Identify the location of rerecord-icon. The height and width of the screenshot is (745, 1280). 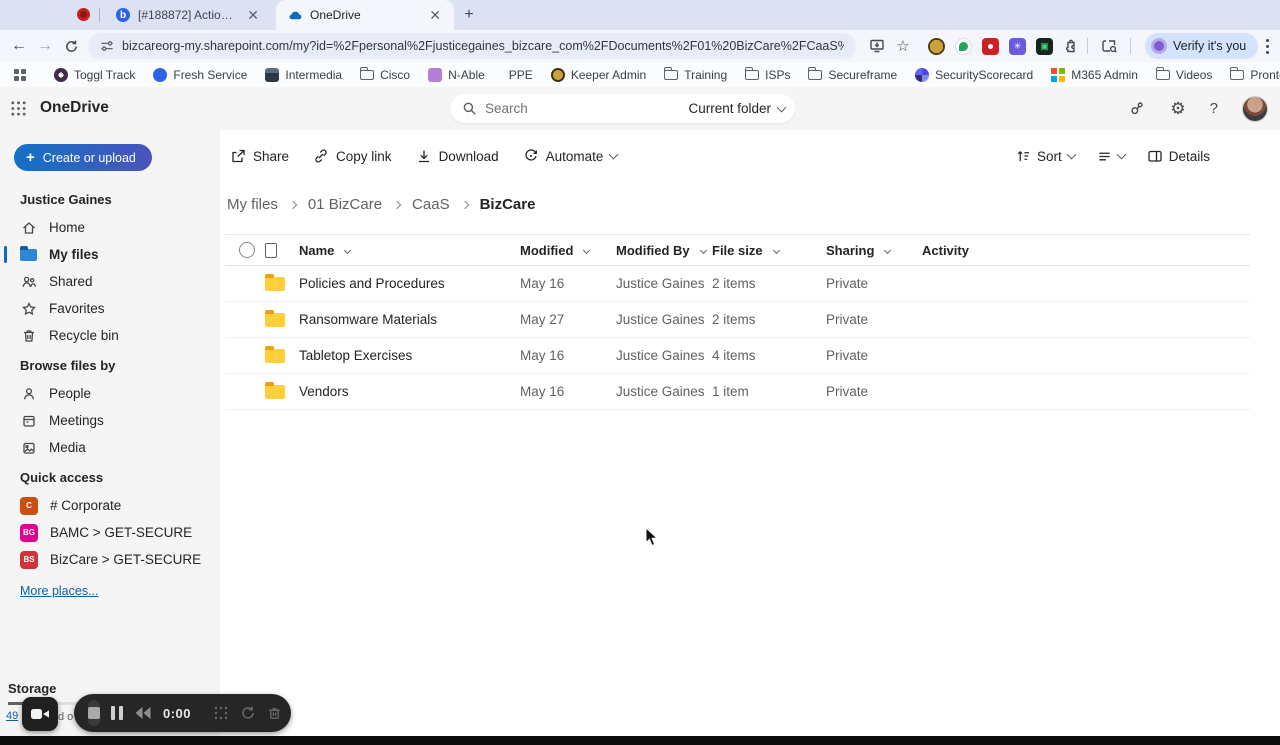
(248, 713).